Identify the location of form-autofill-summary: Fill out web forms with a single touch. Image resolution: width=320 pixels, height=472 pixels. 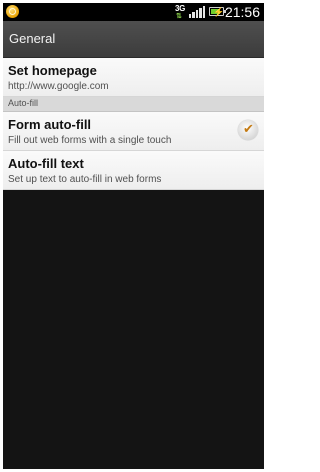
(90, 140).